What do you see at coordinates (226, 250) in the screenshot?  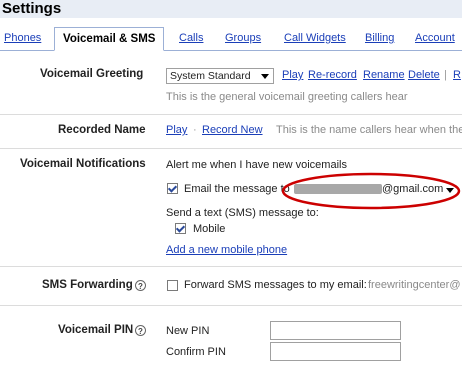 I see `add-mobile-phone-link: Add a new mobile phone` at bounding box center [226, 250].